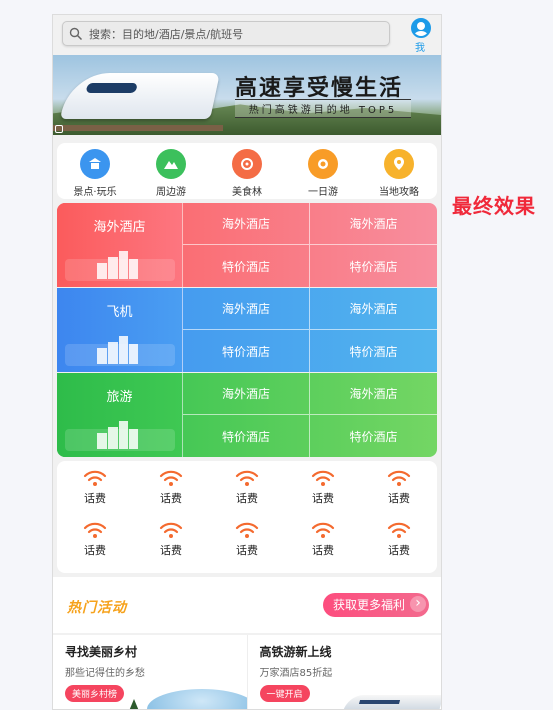  Describe the element at coordinates (323, 192) in the screenshot. I see `category-label: 一日游` at that location.